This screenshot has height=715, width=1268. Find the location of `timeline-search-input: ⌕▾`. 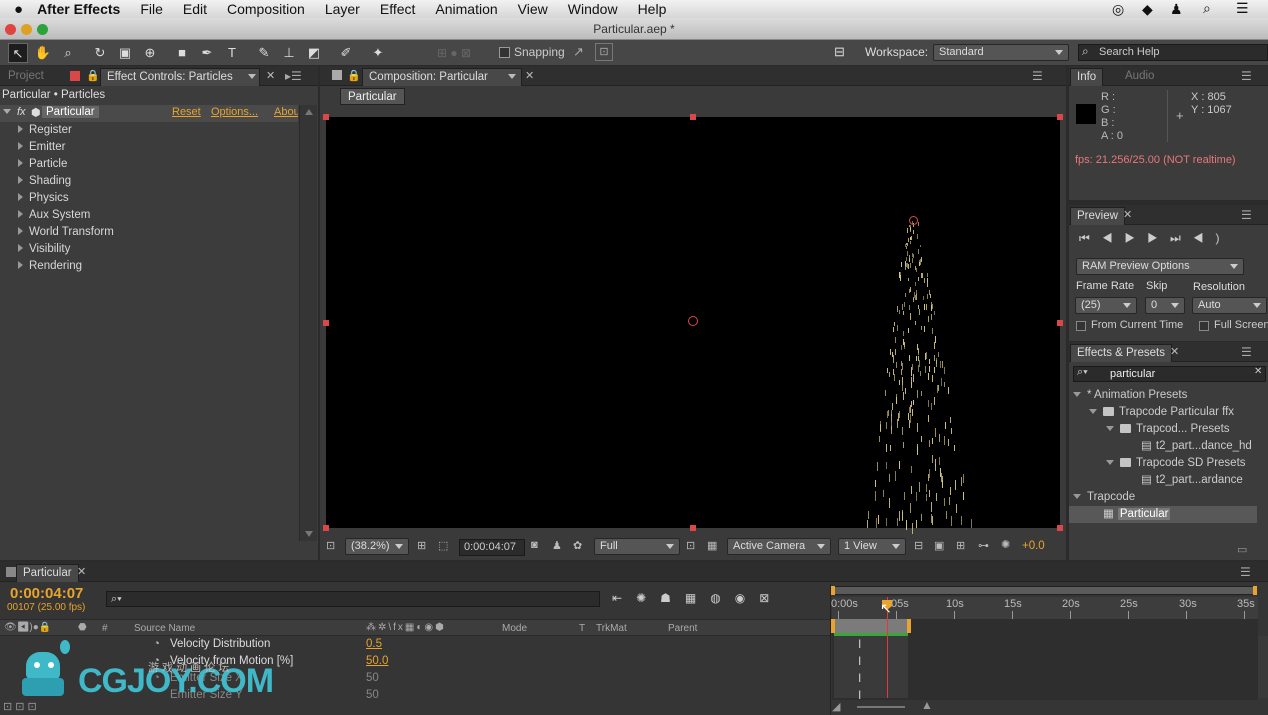

timeline-search-input: ⌕▾ is located at coordinates (353, 599).